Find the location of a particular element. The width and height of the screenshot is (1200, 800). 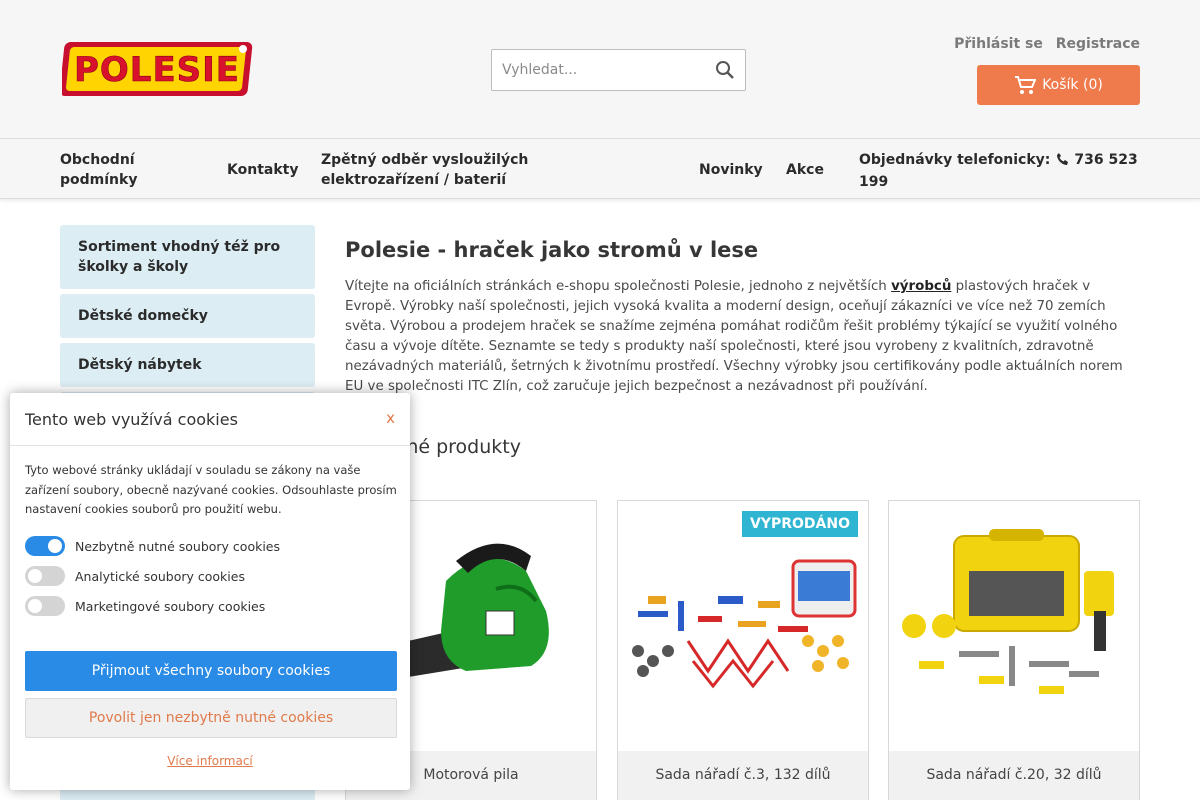

toggle-row-necessary: Nezbytně nutné soubory cookies is located at coordinates (152, 546).